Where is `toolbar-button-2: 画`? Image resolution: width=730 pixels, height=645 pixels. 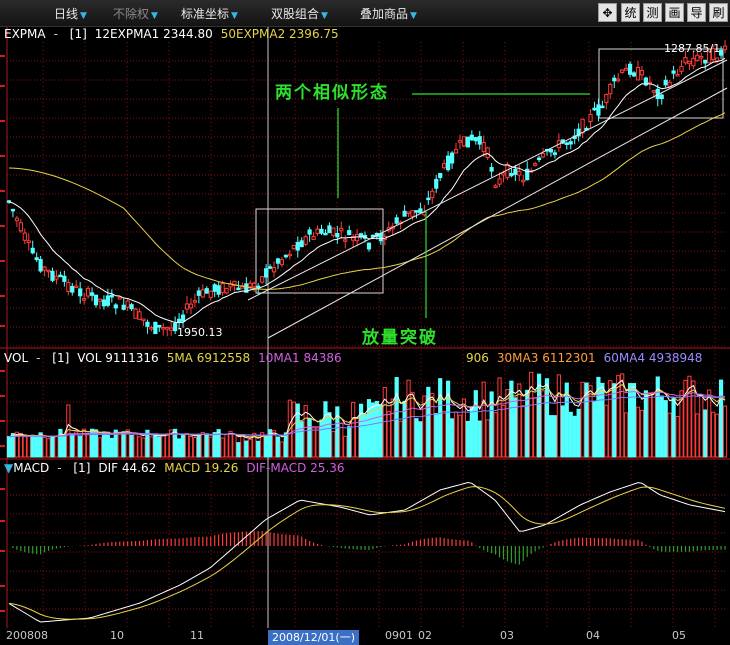
toolbar-button-2: 画 is located at coordinates (674, 12).